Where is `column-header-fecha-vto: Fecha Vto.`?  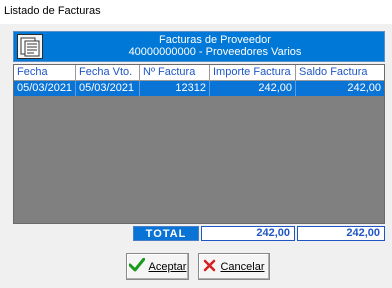
column-header-fecha-vto: Fecha Vto. is located at coordinates (108, 73).